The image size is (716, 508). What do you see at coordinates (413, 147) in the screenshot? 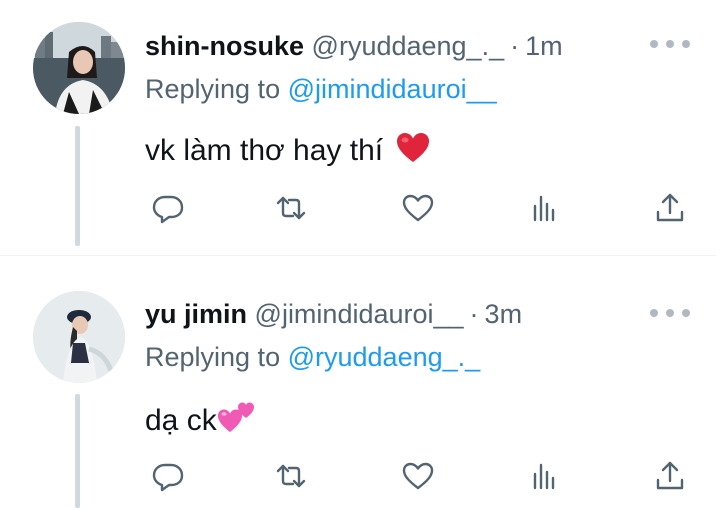
I see `heart-emoji` at bounding box center [413, 147].